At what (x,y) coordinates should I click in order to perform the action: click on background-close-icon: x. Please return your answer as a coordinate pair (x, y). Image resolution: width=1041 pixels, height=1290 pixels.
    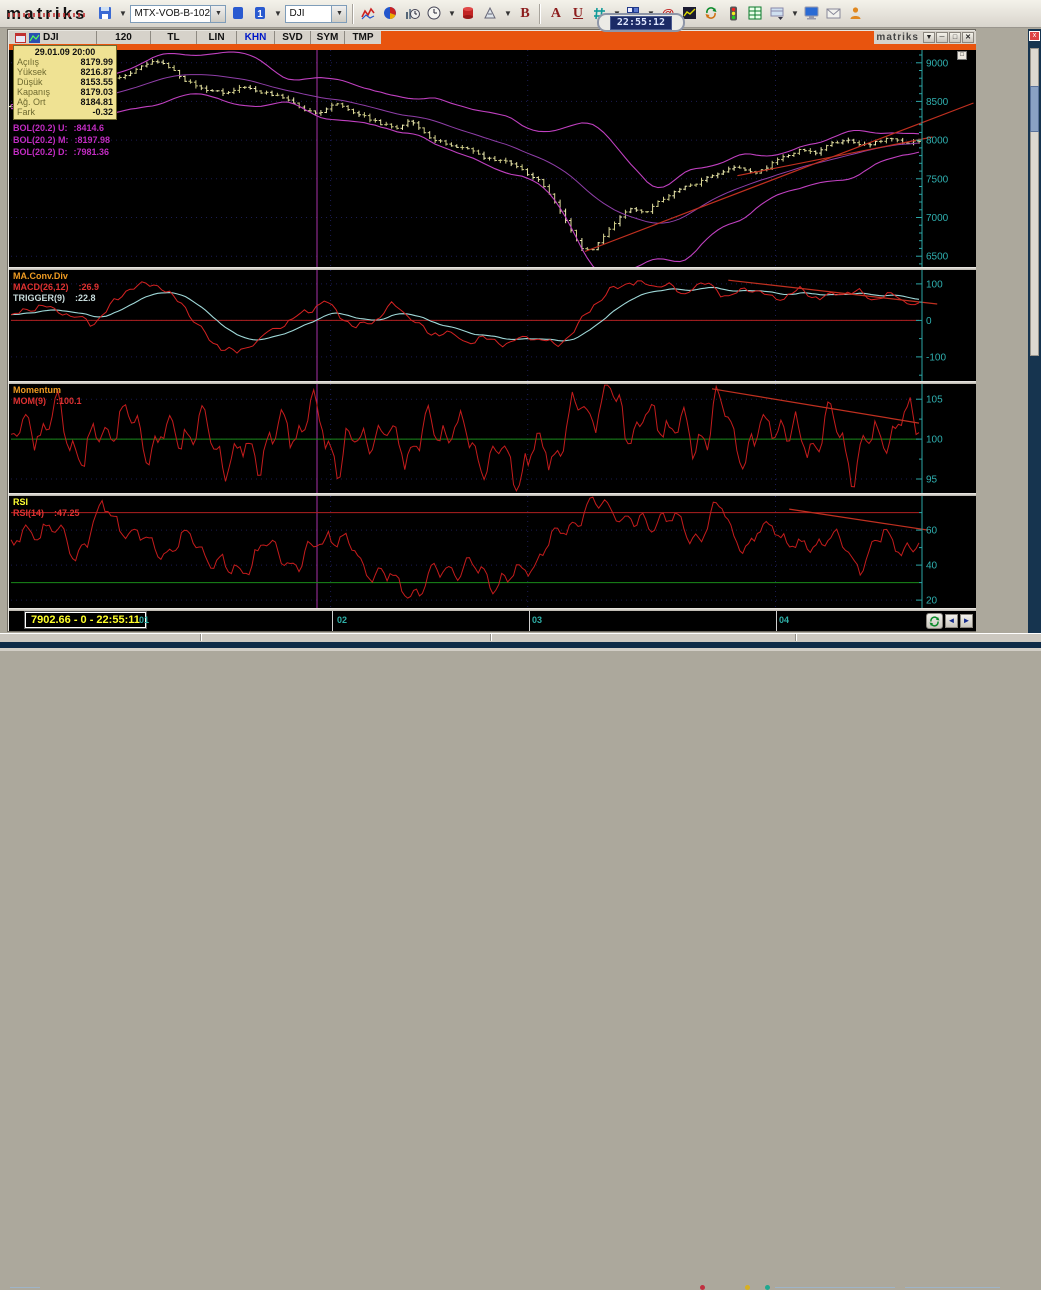
    Looking at the image, I should click on (1034, 36).